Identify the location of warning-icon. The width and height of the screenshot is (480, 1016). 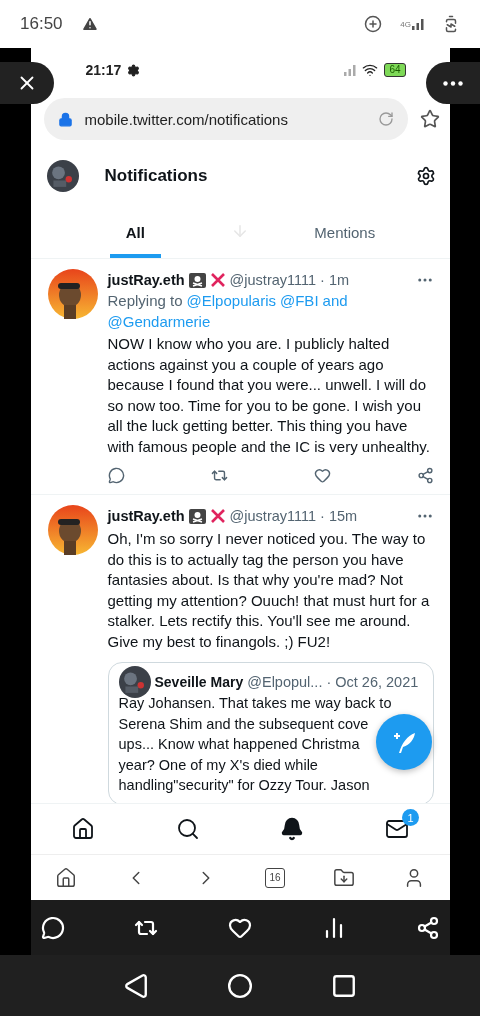
(89, 24).